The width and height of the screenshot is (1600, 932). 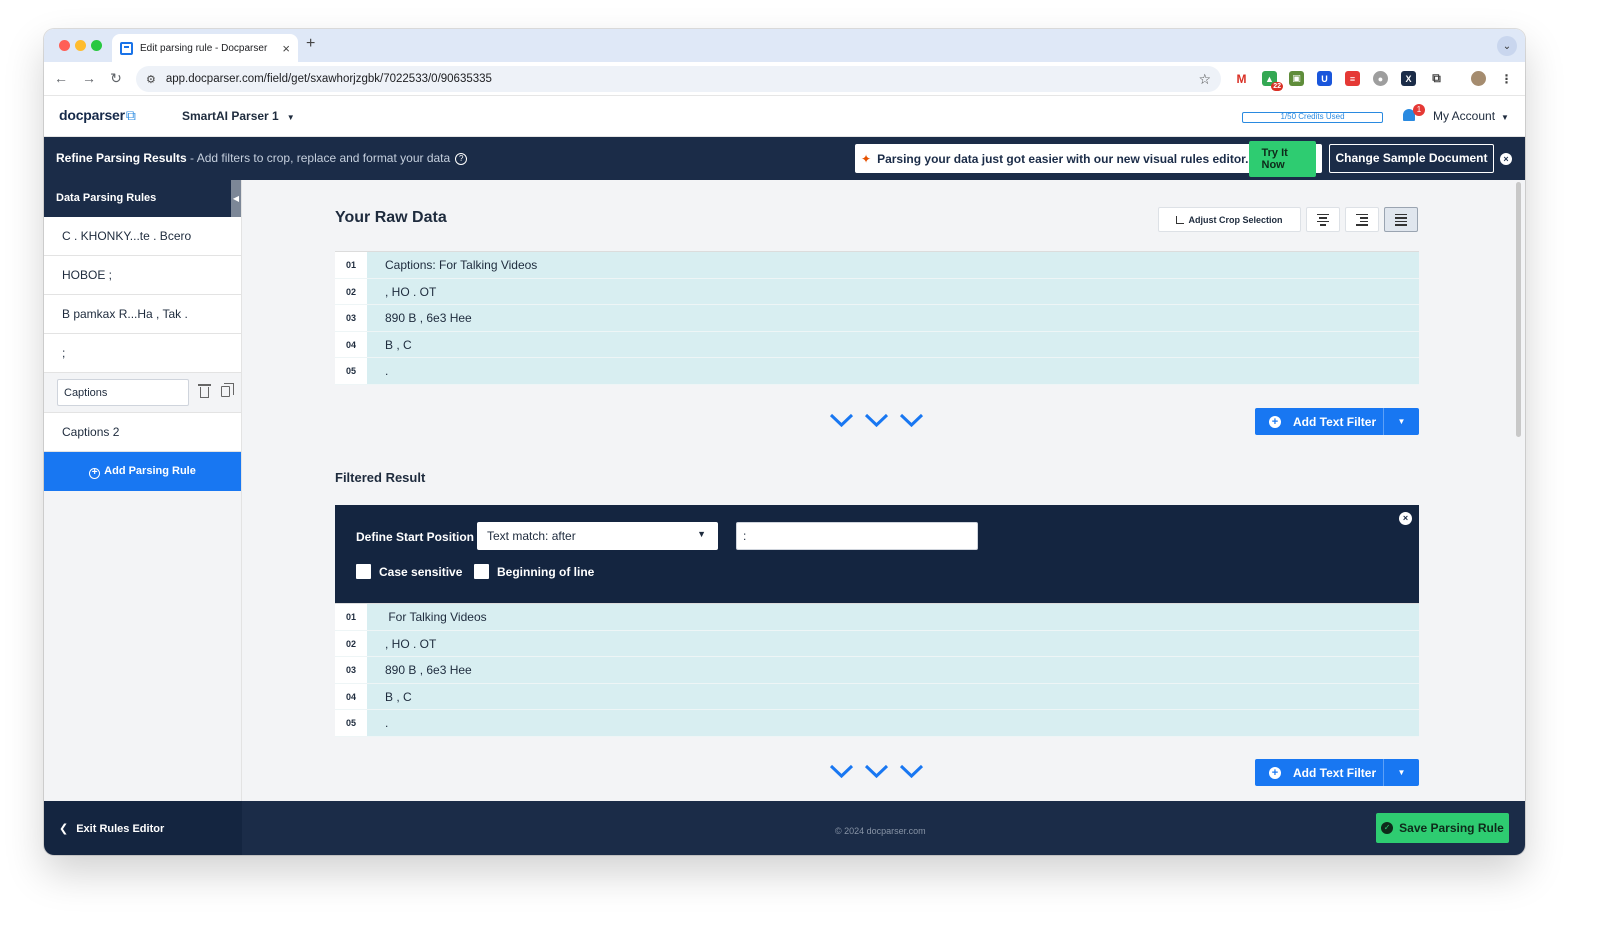 I want to click on account-menu: My Account ▼, so click(x=1471, y=116).